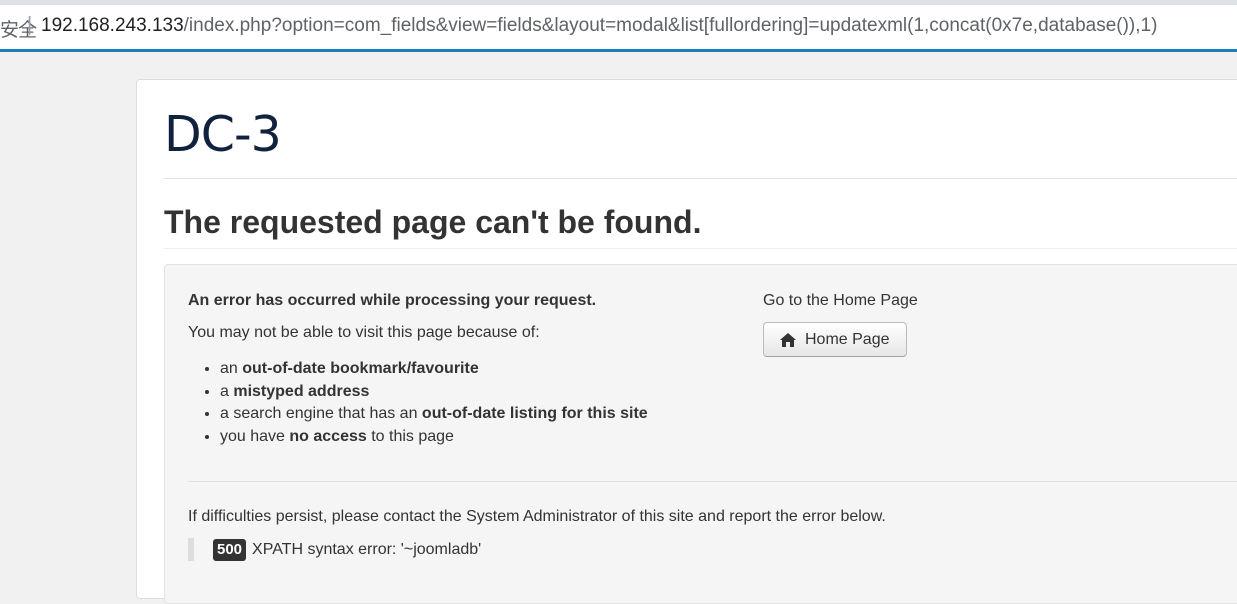 The width and height of the screenshot is (1237, 604). What do you see at coordinates (700, 248) in the screenshot?
I see `heading-divider` at bounding box center [700, 248].